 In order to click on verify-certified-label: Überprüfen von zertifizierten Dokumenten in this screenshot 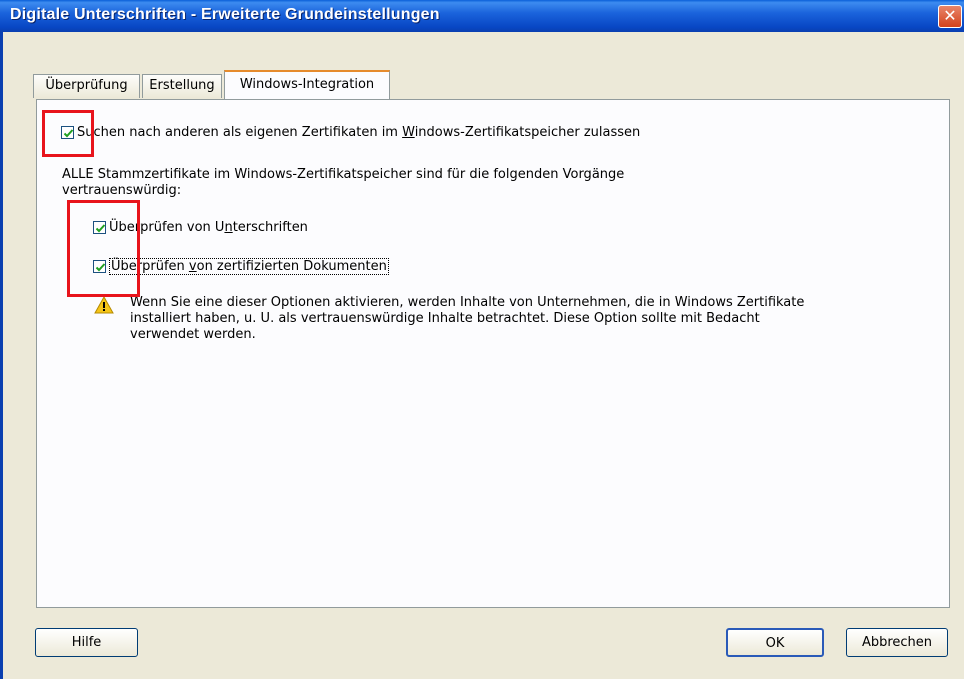, I will do `click(249, 266)`.